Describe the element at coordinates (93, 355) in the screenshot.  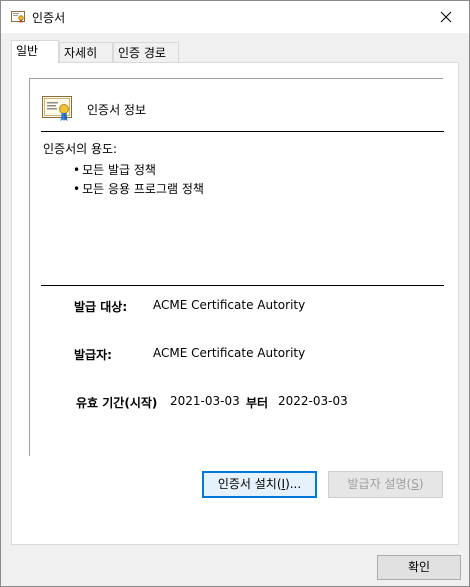
I see `issued-by-label: 발급자:` at that location.